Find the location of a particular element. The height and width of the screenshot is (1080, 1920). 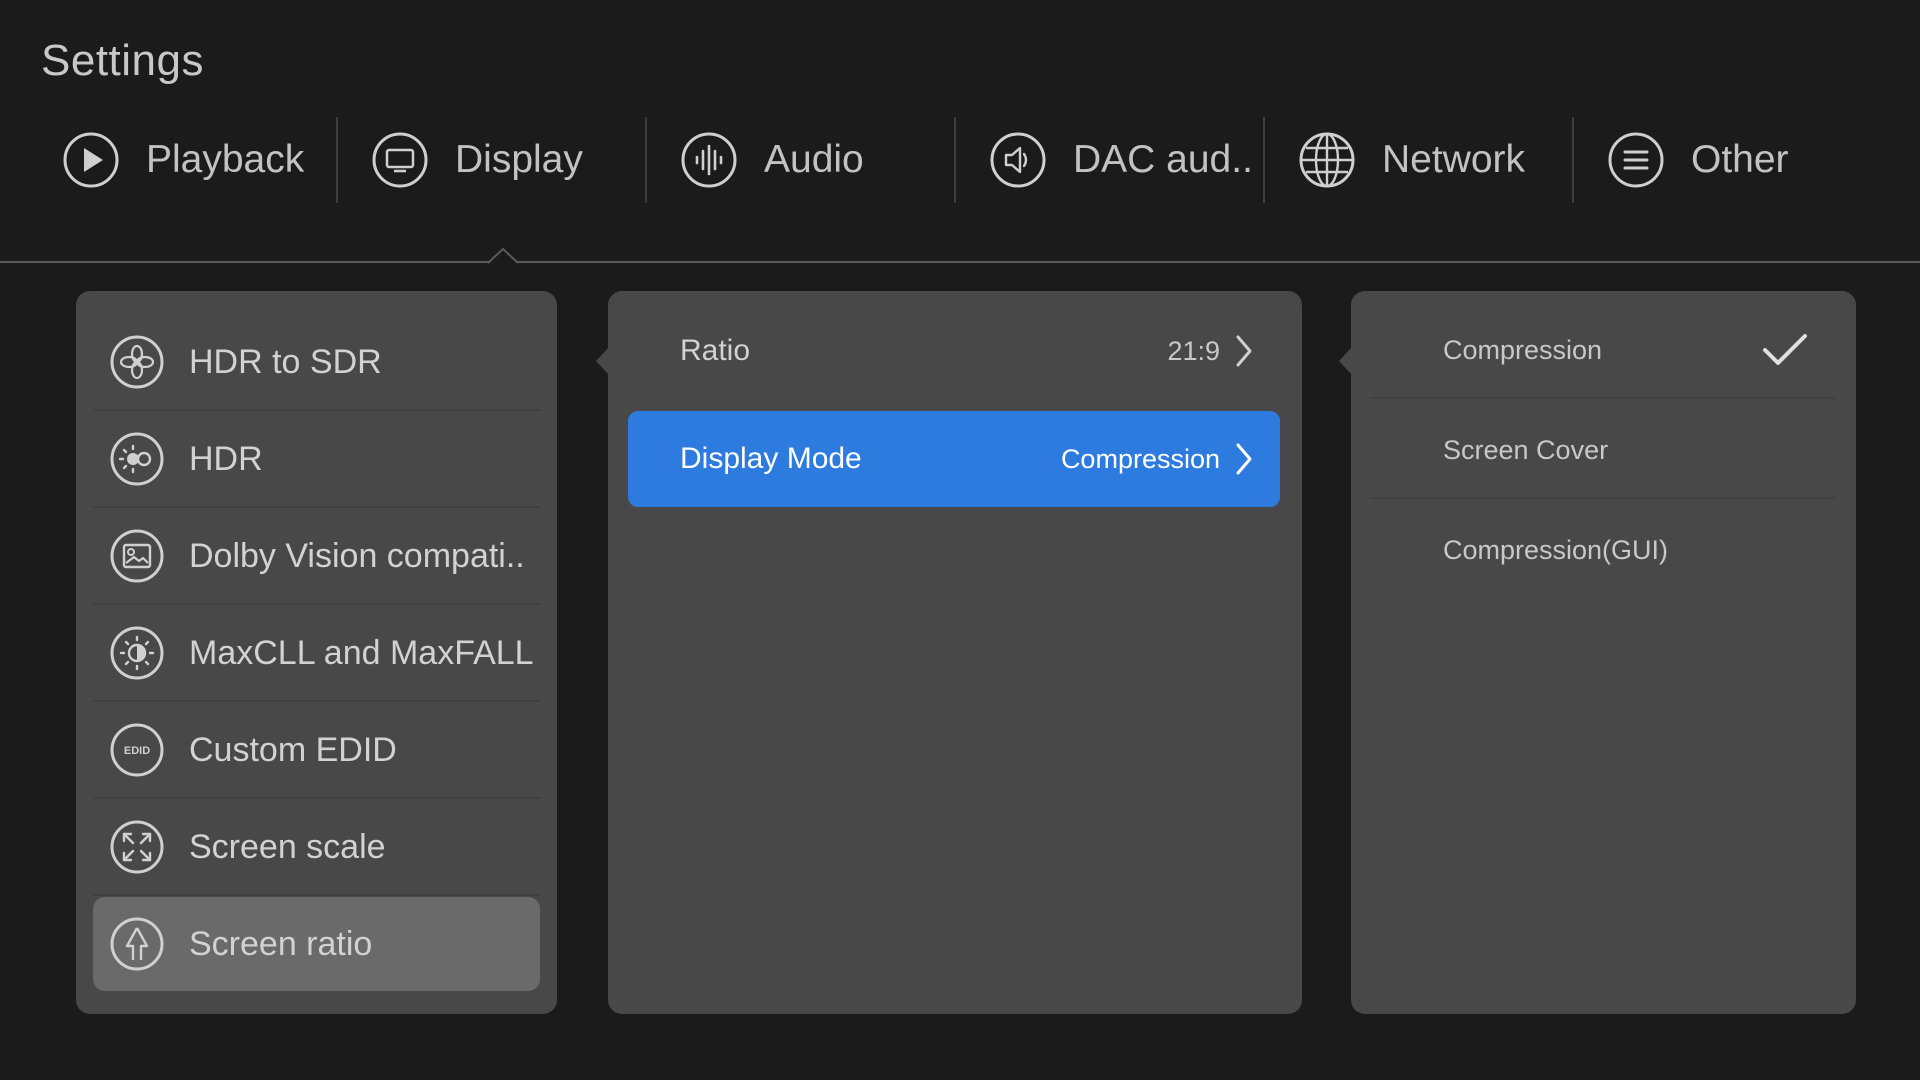

aperture-icon is located at coordinates (137, 362).